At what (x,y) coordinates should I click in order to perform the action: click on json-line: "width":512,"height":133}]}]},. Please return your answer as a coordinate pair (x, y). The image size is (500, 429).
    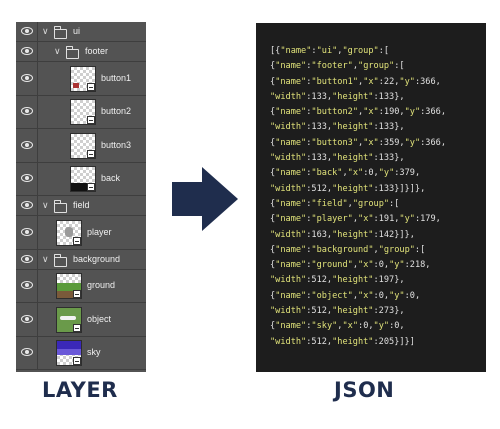
    Looking at the image, I should click on (348, 188).